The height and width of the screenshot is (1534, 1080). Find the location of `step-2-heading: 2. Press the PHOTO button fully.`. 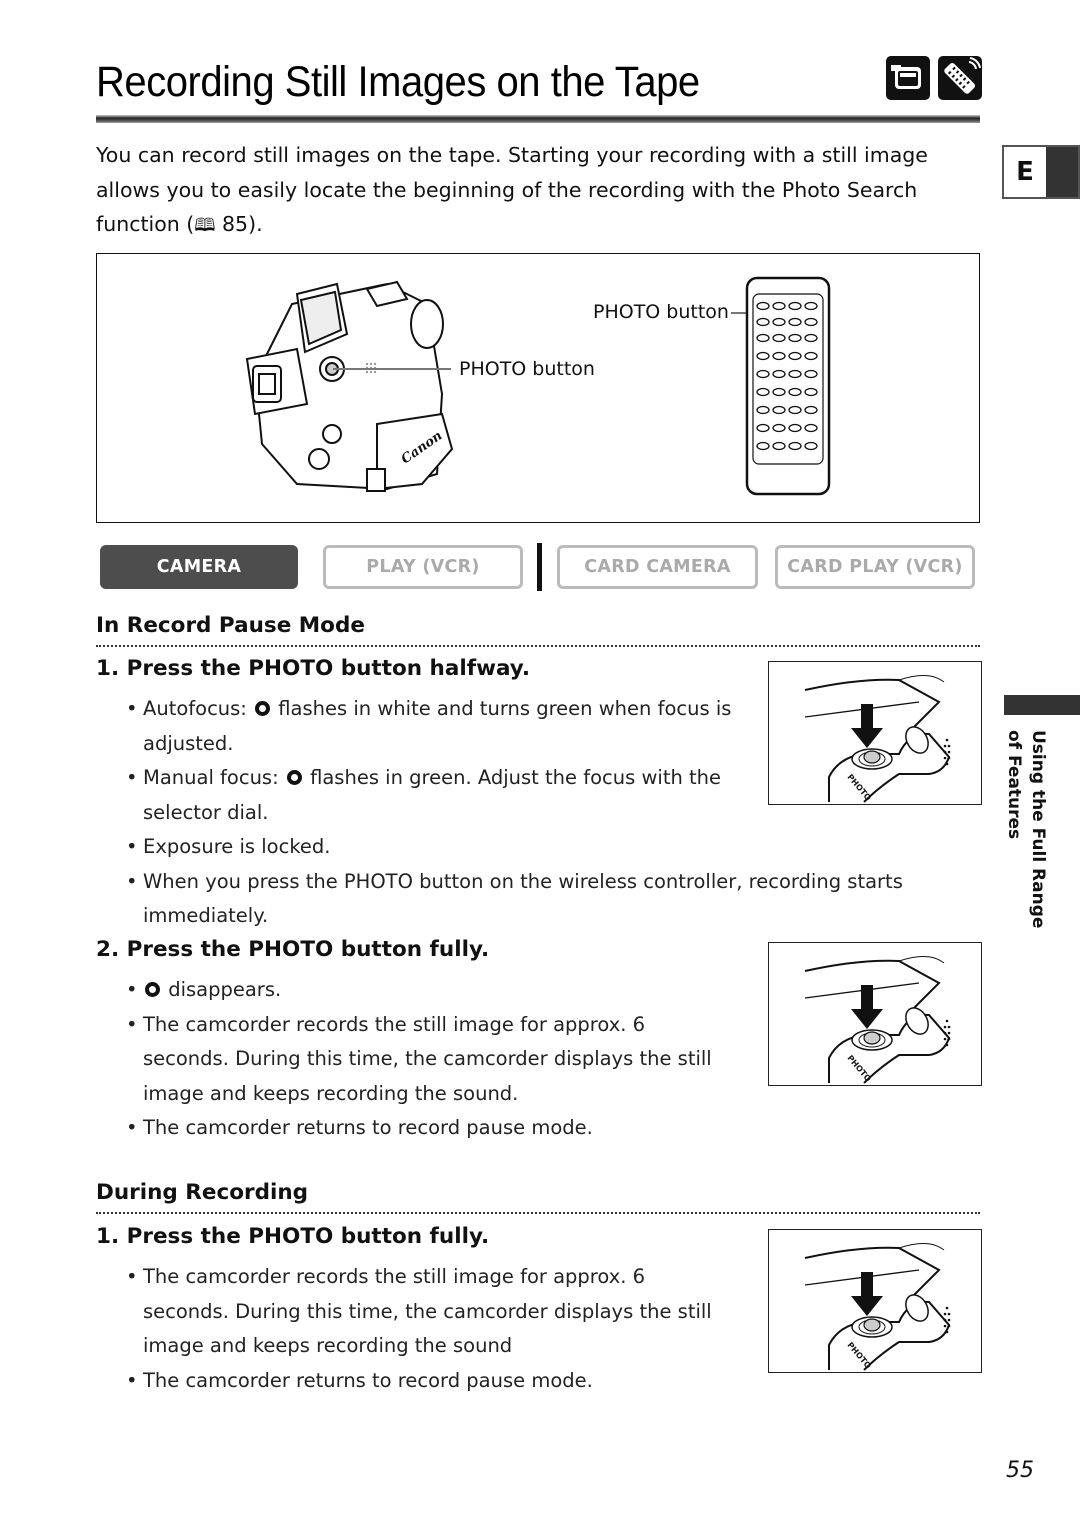

step-2-heading: 2. Press the PHOTO button fully. is located at coordinates (293, 949).